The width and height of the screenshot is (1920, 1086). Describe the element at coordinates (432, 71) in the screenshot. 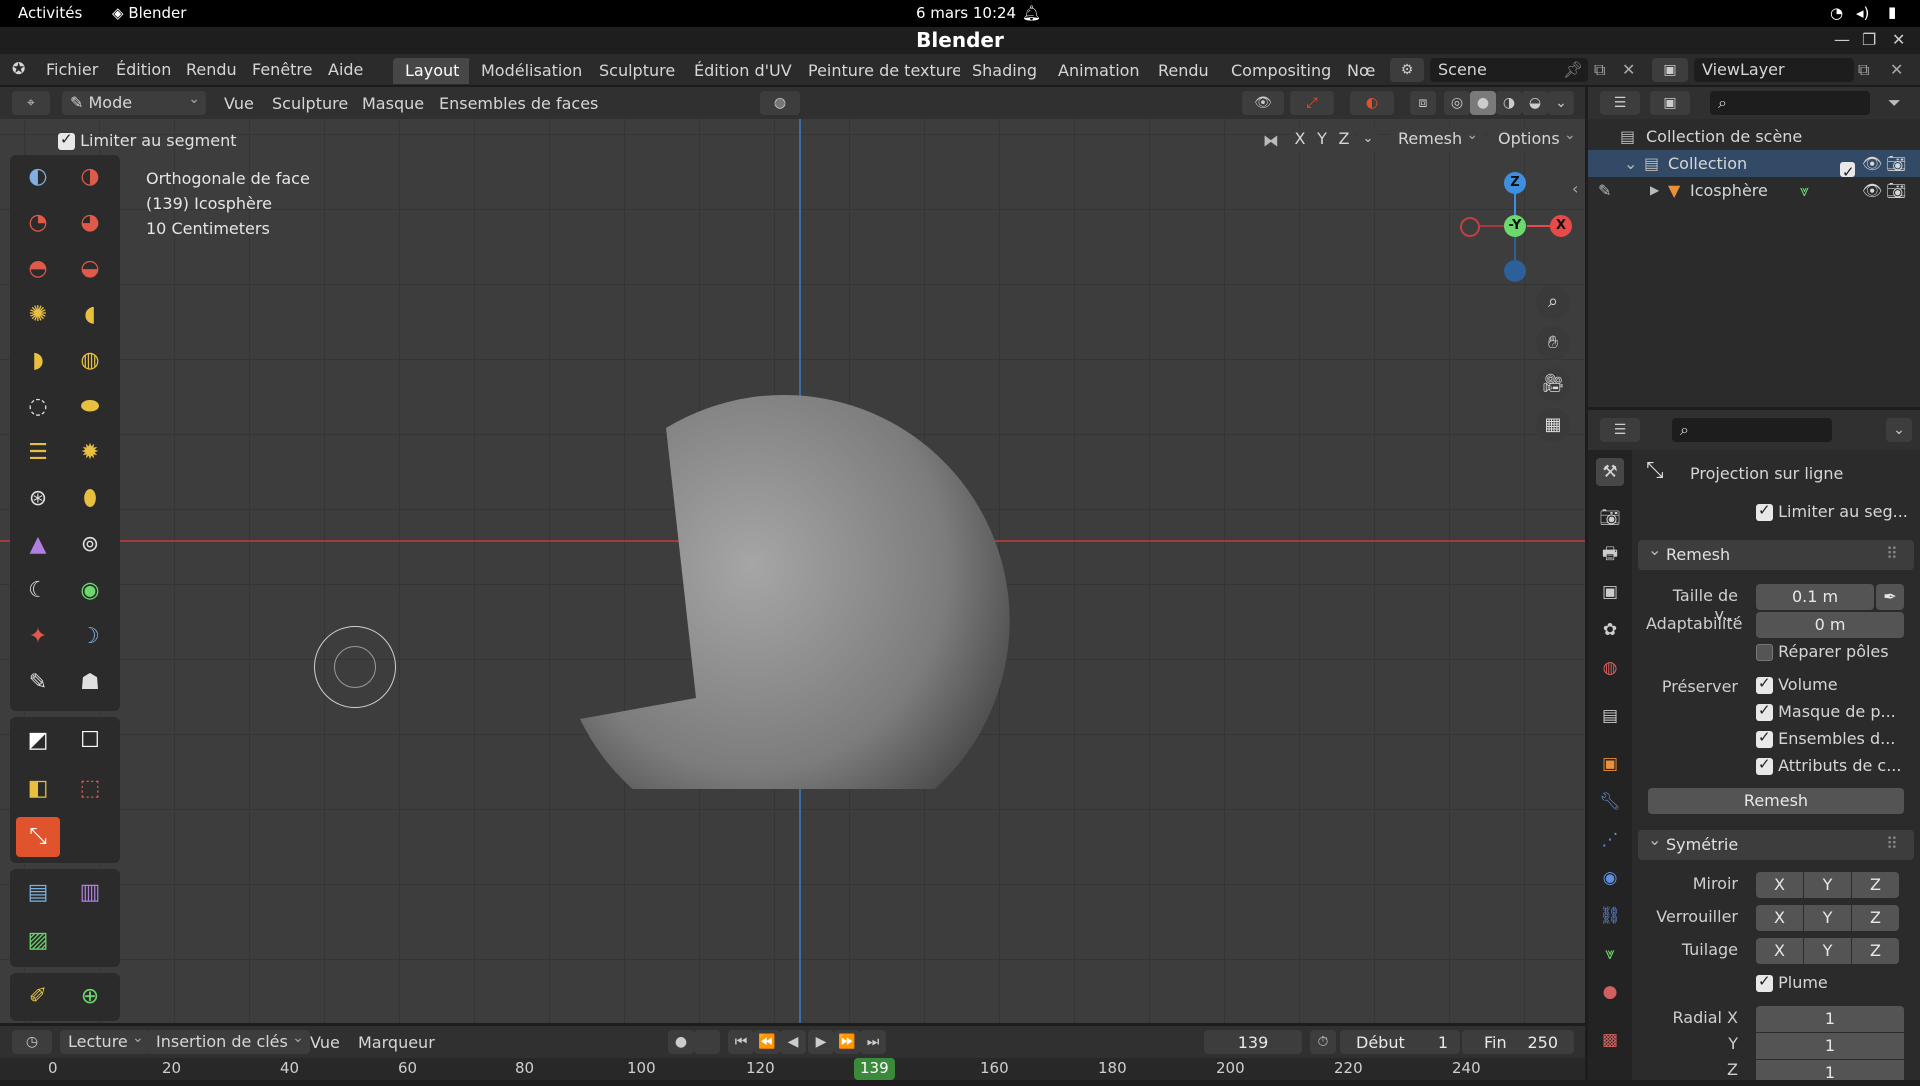

I see `tab-layout: Layout` at that location.